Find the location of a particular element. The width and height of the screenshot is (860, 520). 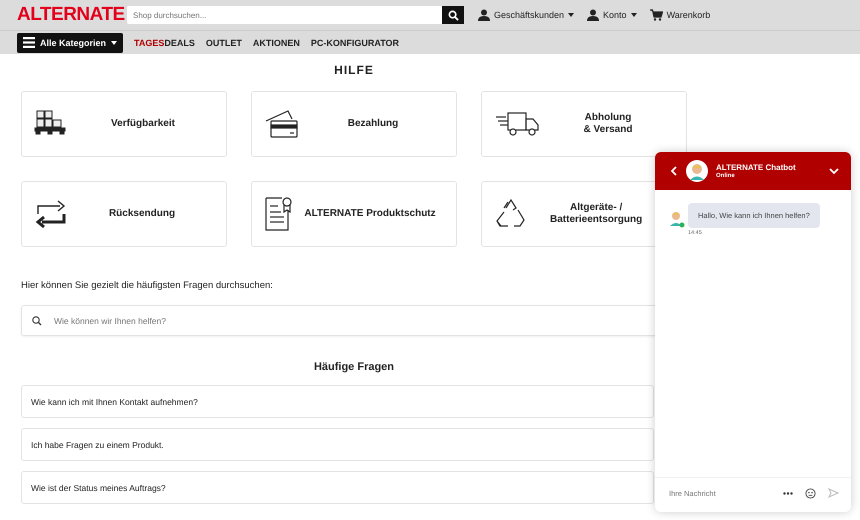

credit-card-icon is located at coordinates (282, 124).